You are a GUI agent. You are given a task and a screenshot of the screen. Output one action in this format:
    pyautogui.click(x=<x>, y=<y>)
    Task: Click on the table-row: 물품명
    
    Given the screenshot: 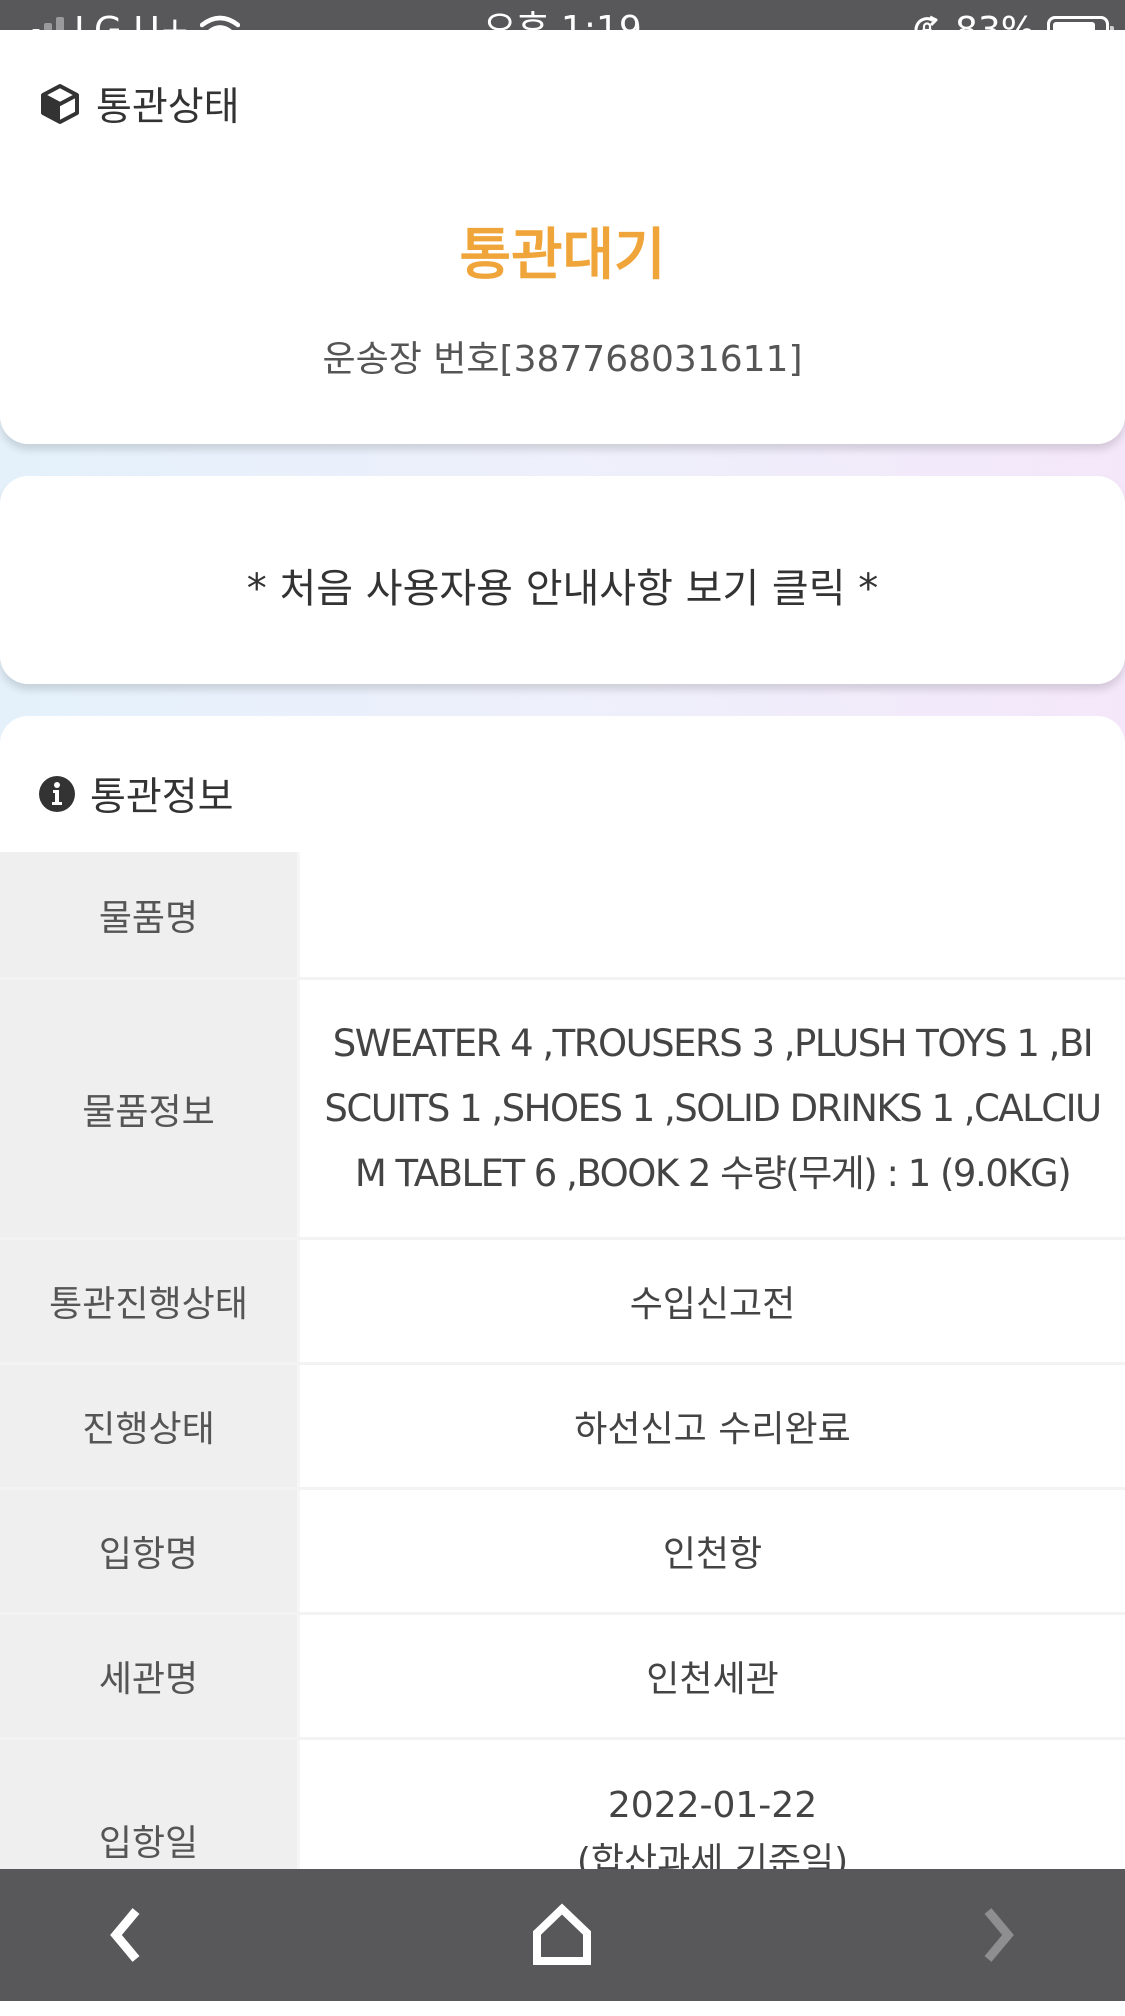 What is the action you would take?
    pyautogui.click(x=562, y=916)
    